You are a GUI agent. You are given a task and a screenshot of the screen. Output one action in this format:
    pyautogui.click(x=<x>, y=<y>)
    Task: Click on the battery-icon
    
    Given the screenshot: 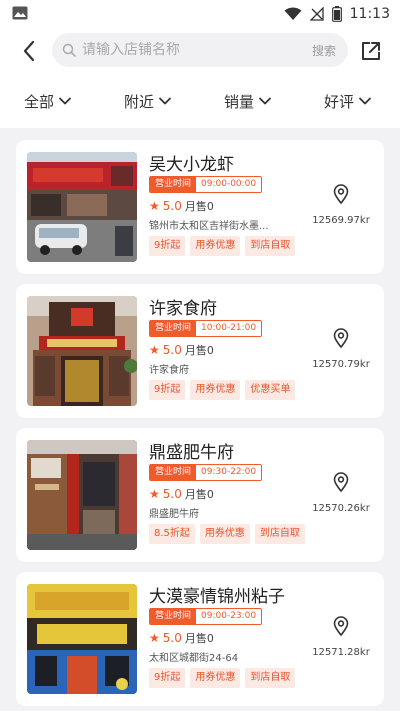 What is the action you would take?
    pyautogui.click(x=336, y=14)
    